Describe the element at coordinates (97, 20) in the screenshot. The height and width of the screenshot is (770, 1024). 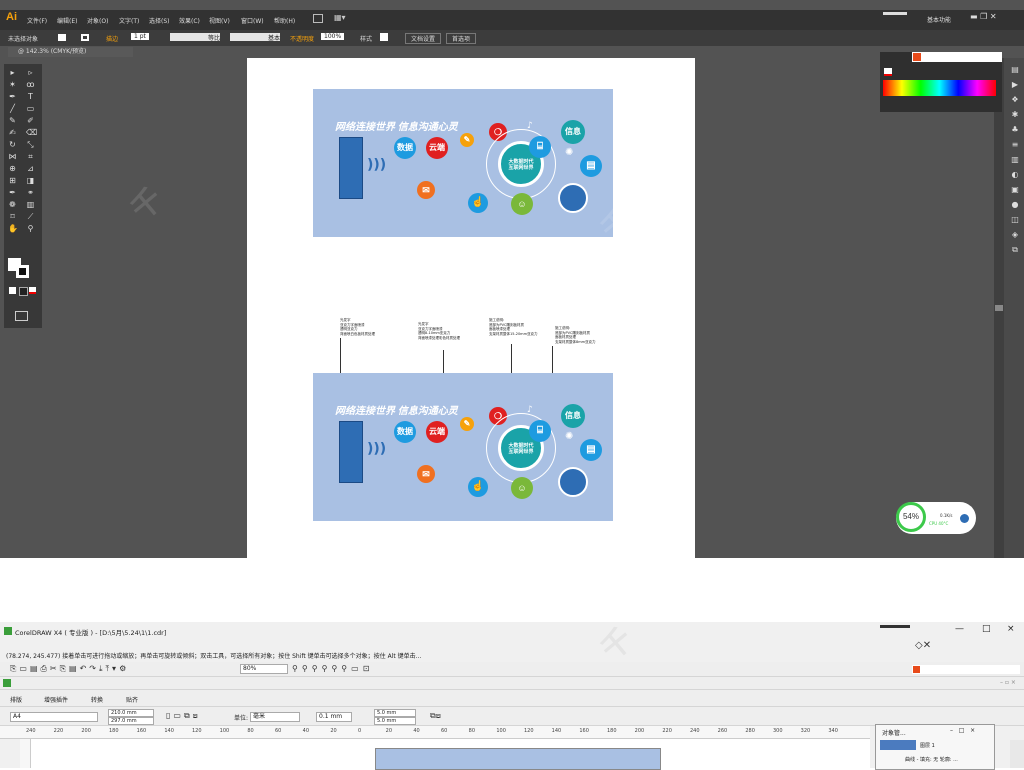
I see `menu-object: 对象(O)` at that location.